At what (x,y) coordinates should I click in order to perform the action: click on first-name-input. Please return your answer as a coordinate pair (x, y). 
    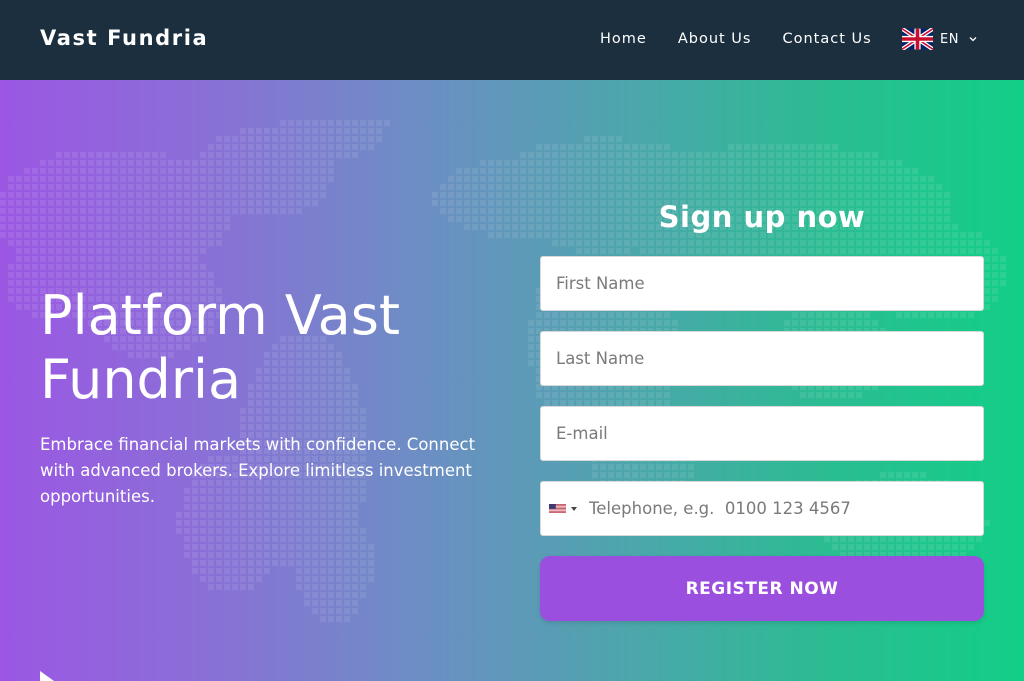
    Looking at the image, I should click on (762, 283).